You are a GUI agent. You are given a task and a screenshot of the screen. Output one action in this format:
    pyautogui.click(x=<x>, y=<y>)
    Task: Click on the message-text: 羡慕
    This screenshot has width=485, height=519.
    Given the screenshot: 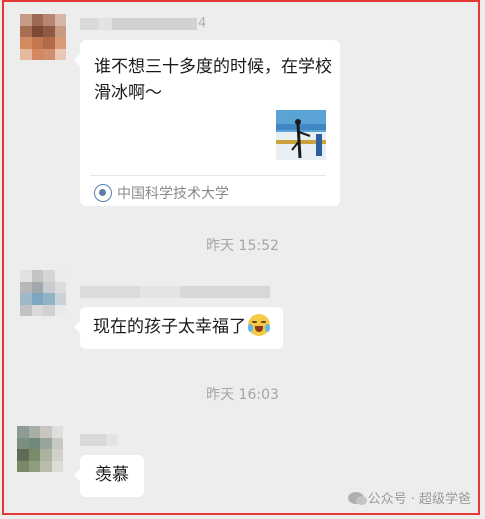 What is the action you would take?
    pyautogui.click(x=112, y=475)
    